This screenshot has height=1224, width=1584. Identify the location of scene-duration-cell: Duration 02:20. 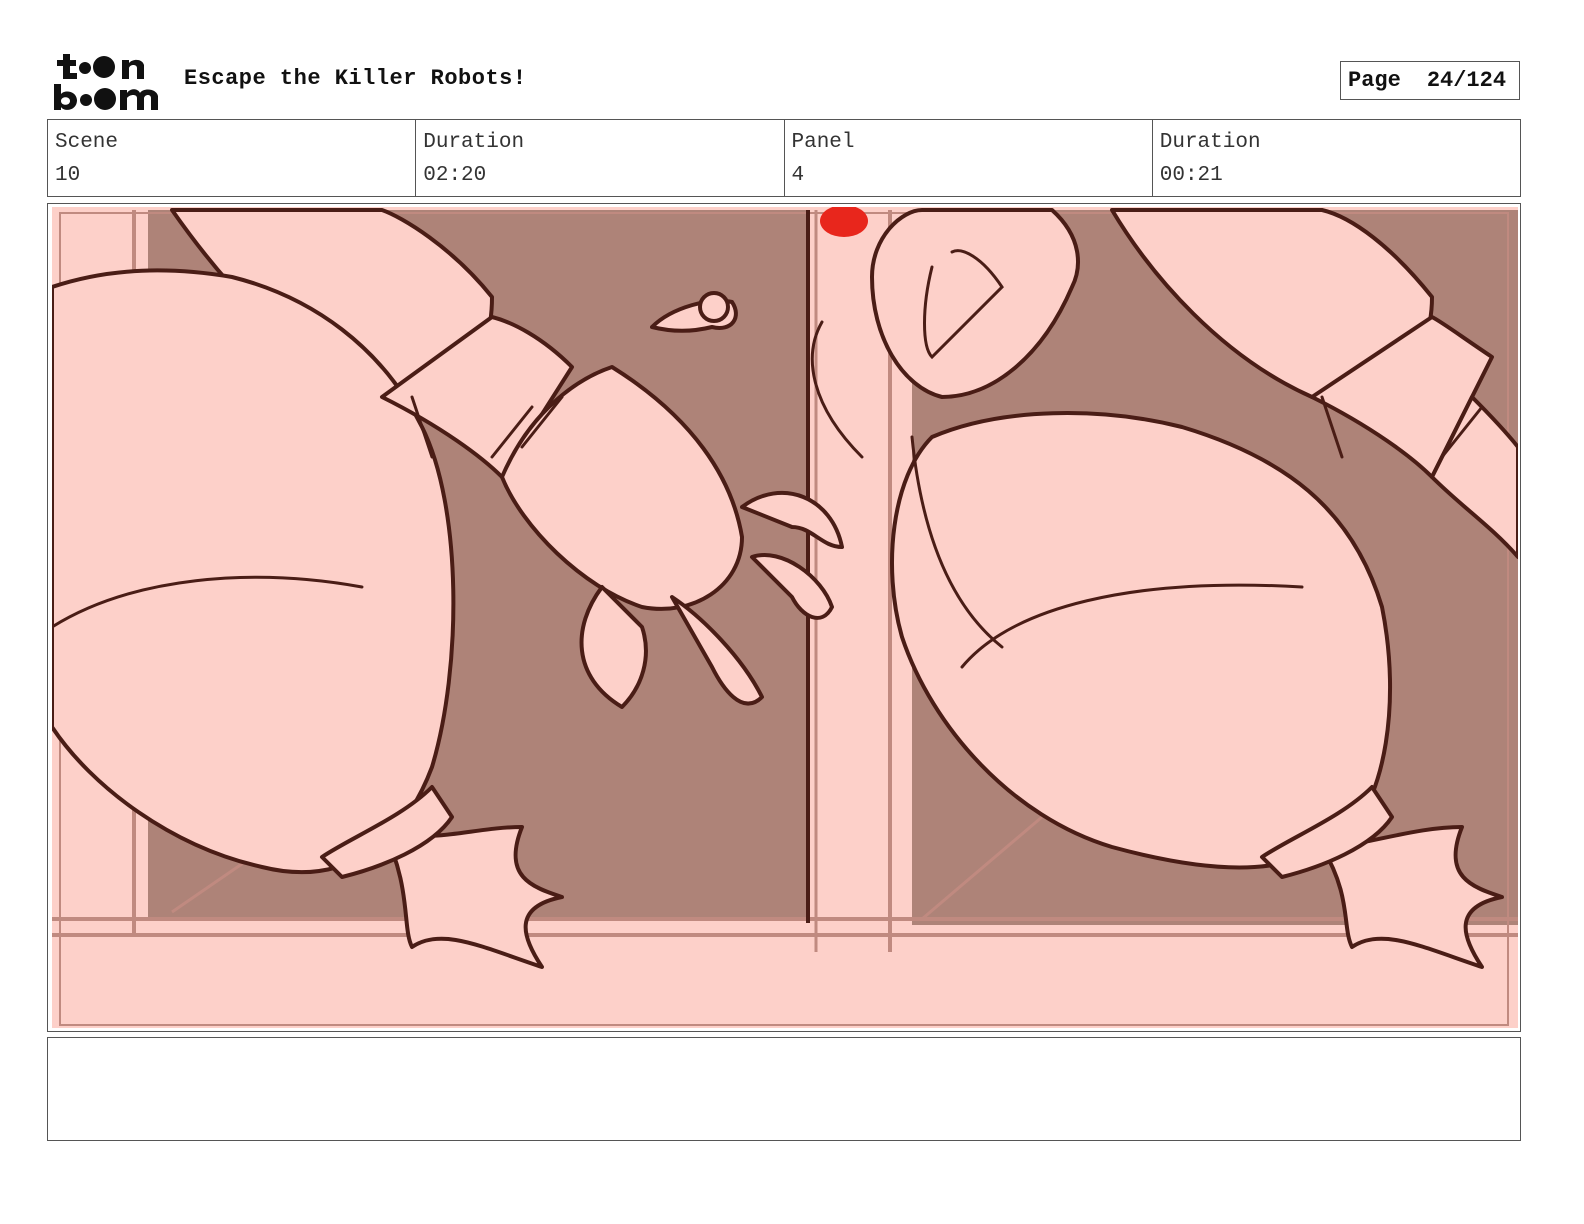
(600, 158).